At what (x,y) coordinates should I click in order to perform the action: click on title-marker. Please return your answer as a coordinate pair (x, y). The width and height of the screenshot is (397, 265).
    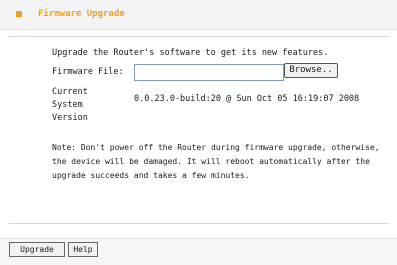
    Looking at the image, I should click on (19, 14).